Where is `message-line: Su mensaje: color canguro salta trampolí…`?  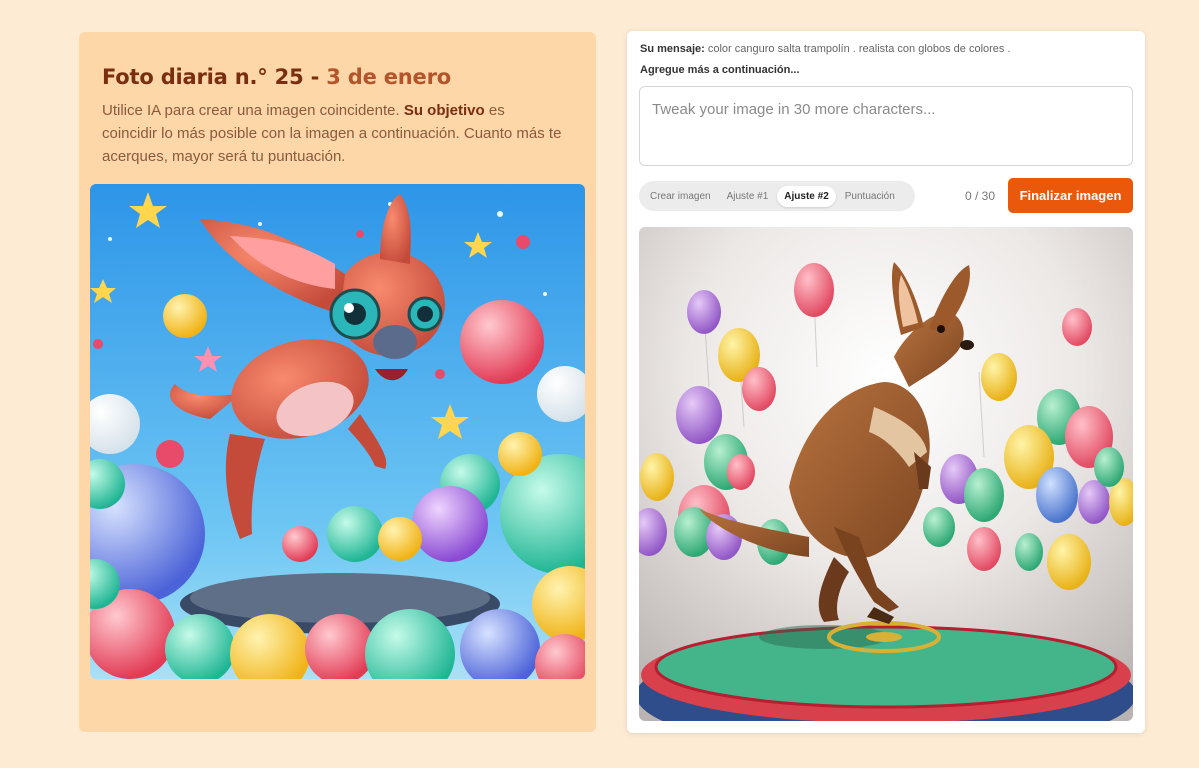 message-line: Su mensaje: color canguro salta trampolí… is located at coordinates (825, 49).